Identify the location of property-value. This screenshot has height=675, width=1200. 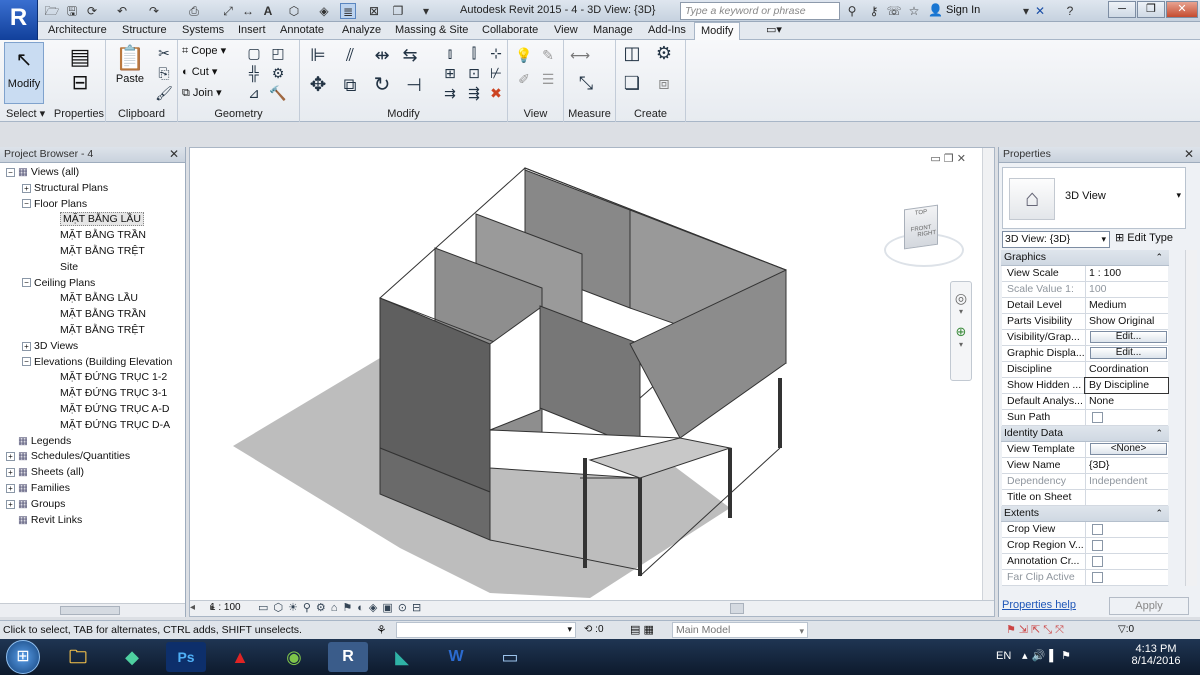
(1126, 497).